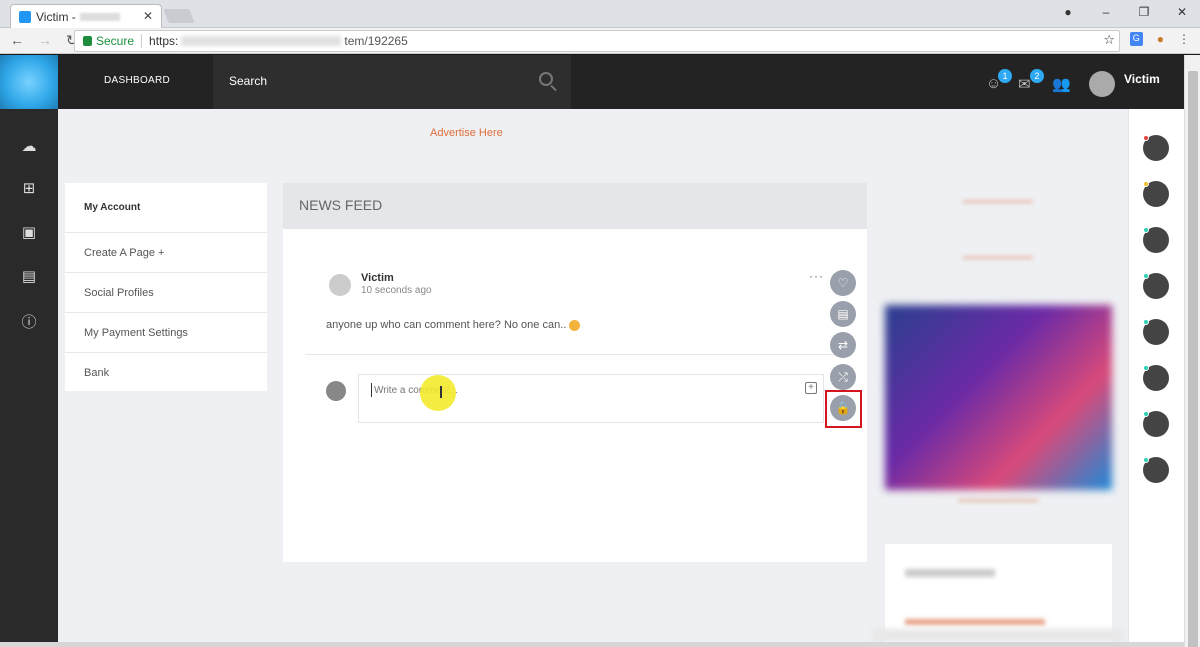 This screenshot has width=1200, height=647. Describe the element at coordinates (29, 146) in the screenshot. I see `cloud-icon: ☁` at that location.